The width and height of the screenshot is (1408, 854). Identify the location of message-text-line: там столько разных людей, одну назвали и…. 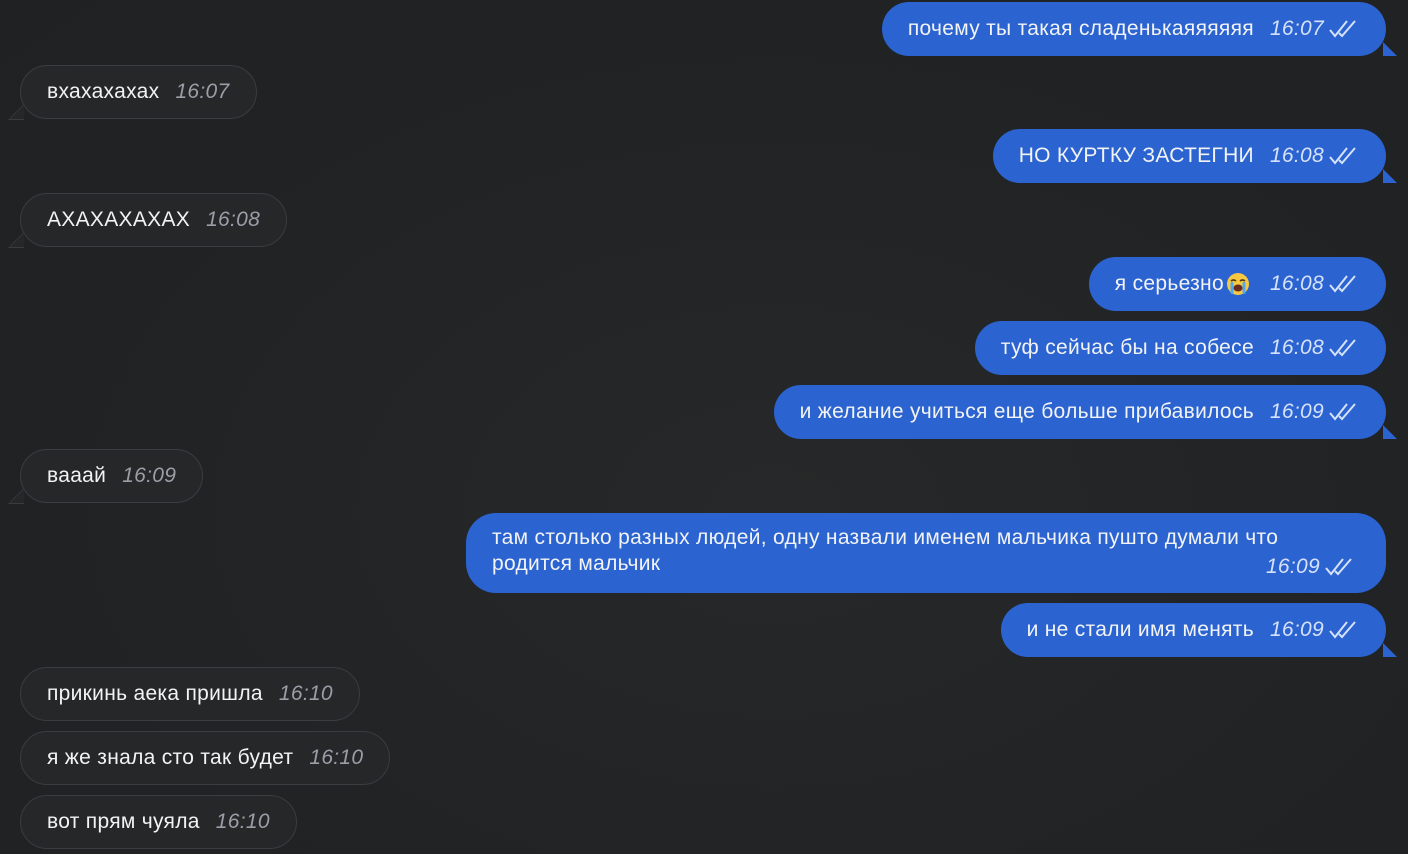
(885, 537).